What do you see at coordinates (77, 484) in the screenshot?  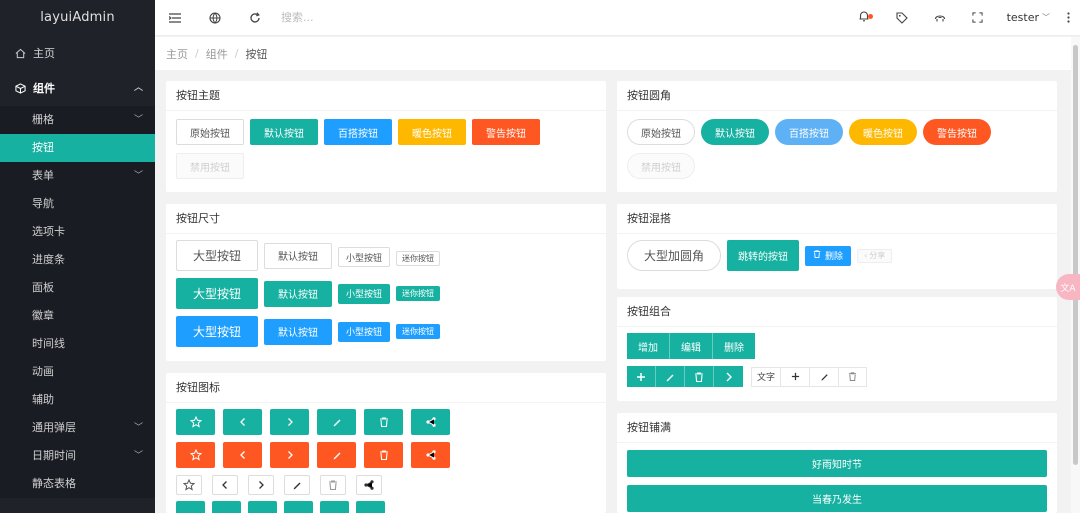 I see `sidebar-item-table-static: 静态表格` at bounding box center [77, 484].